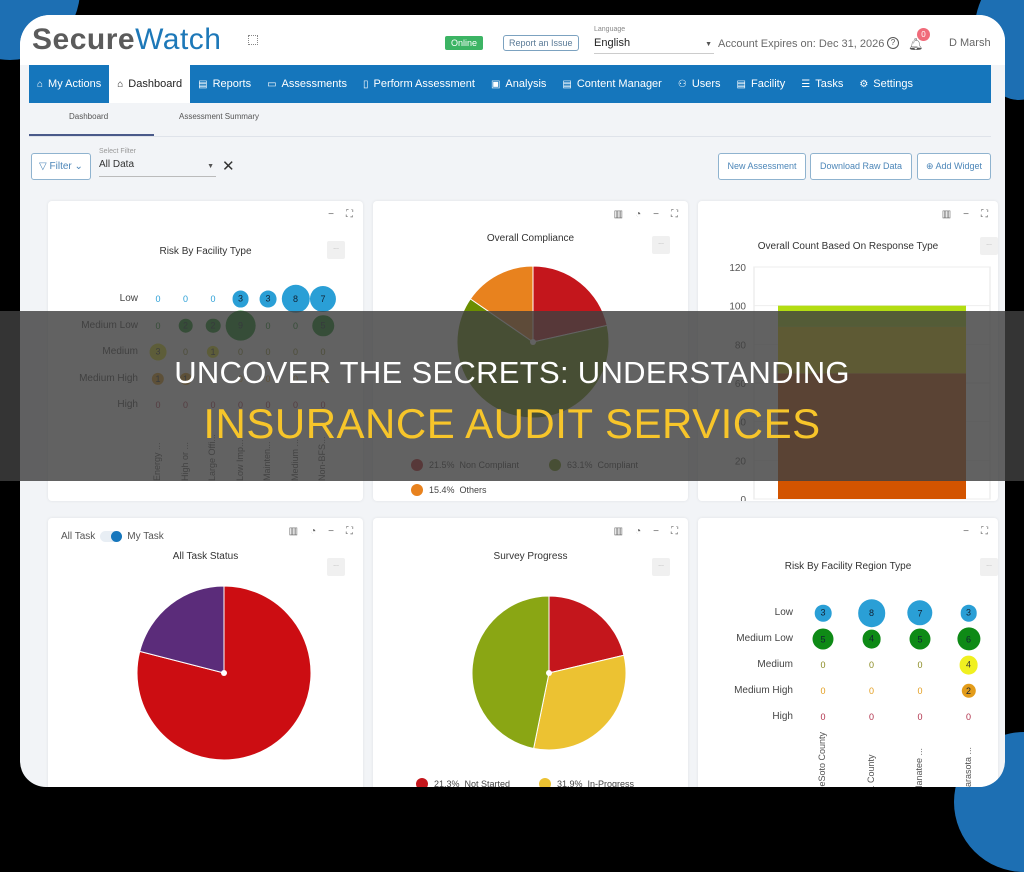  I want to click on legend-item: 31.9% In-Progress, so click(586, 782).